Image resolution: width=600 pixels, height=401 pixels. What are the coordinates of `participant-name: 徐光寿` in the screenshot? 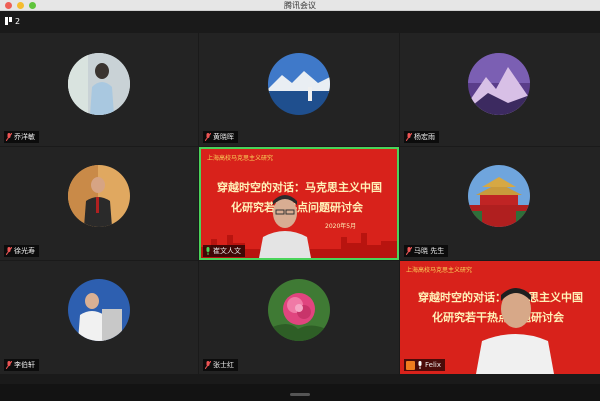 It's located at (24, 251).